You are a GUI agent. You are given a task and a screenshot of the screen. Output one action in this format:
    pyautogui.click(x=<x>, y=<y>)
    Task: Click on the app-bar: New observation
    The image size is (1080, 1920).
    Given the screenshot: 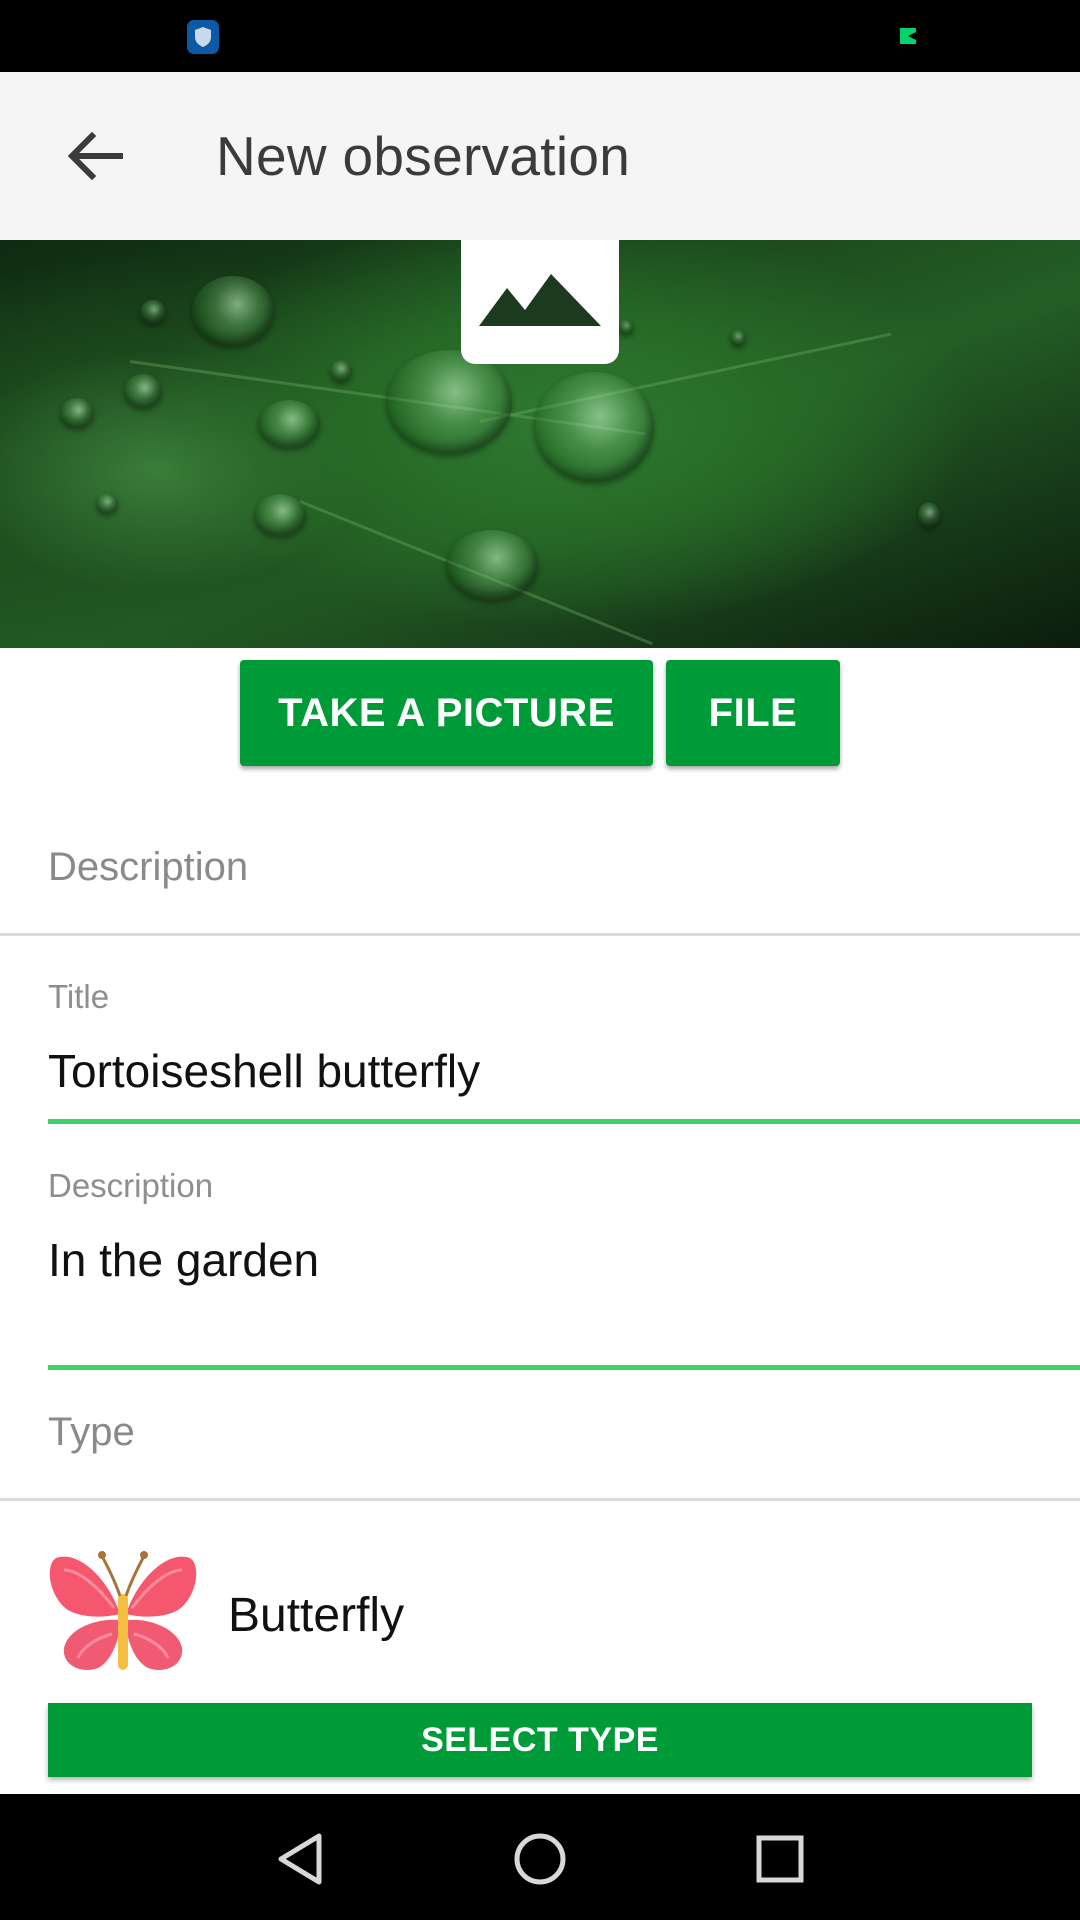 What is the action you would take?
    pyautogui.click(x=540, y=156)
    